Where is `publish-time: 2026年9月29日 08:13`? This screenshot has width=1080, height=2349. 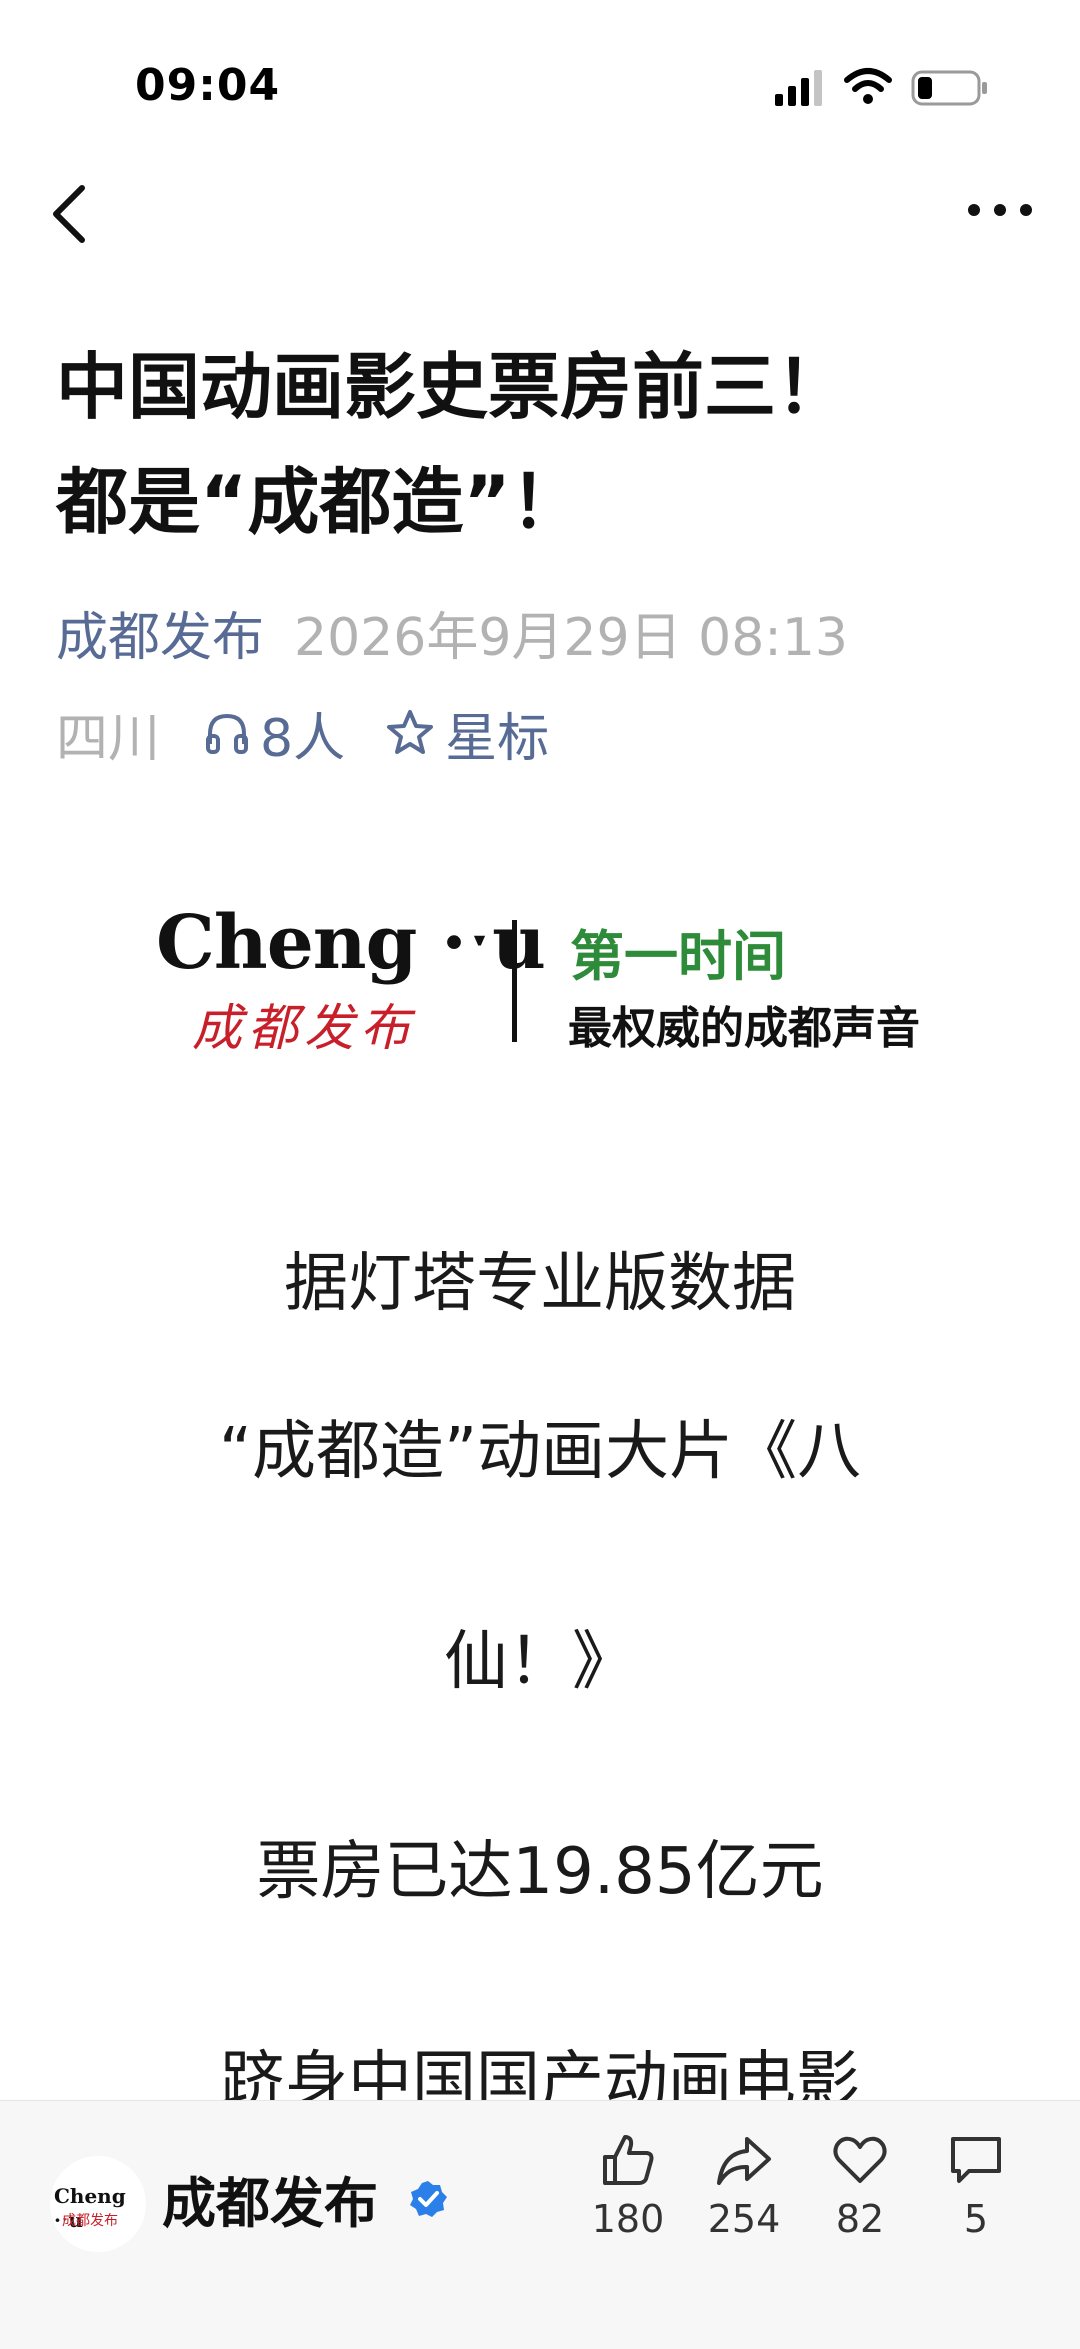 publish-time: 2026年9月29日 08:13 is located at coordinates (571, 638).